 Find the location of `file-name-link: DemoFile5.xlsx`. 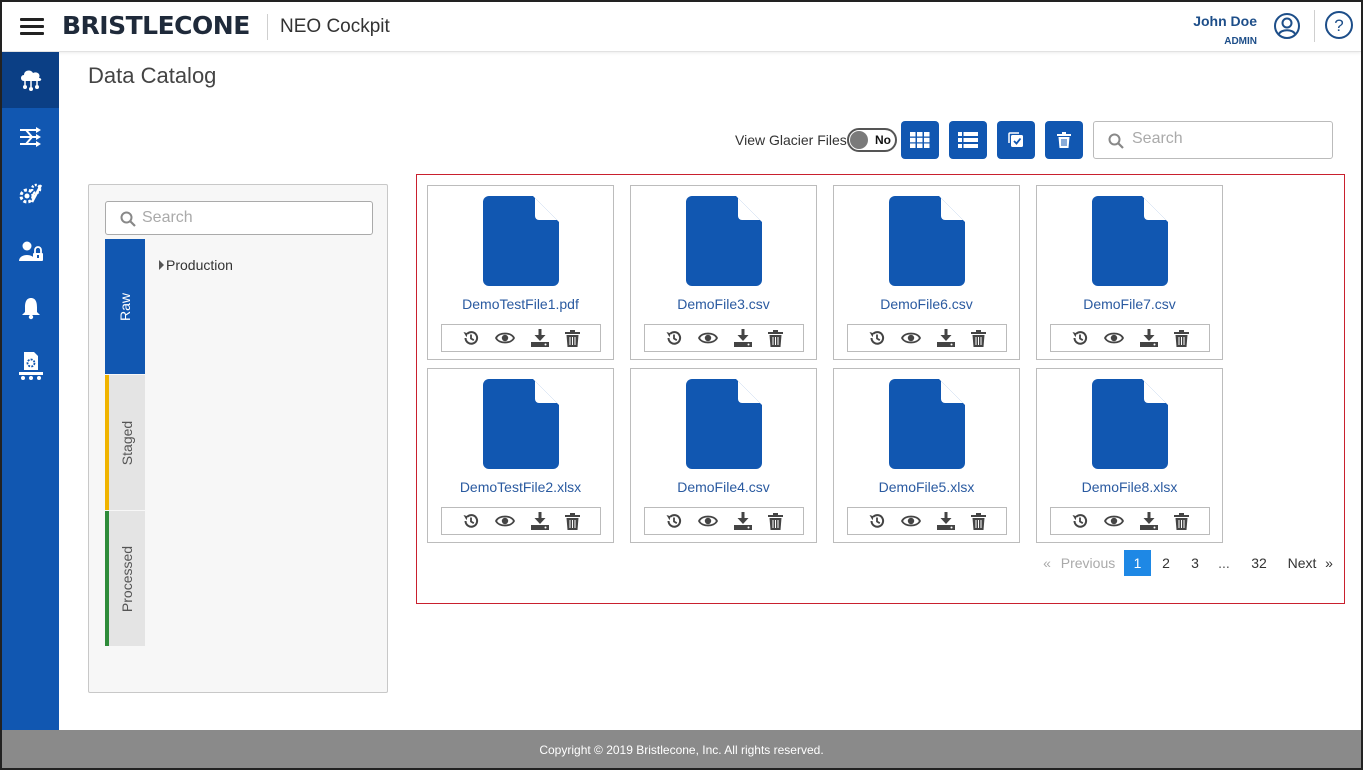

file-name-link: DemoFile5.xlsx is located at coordinates (926, 487).